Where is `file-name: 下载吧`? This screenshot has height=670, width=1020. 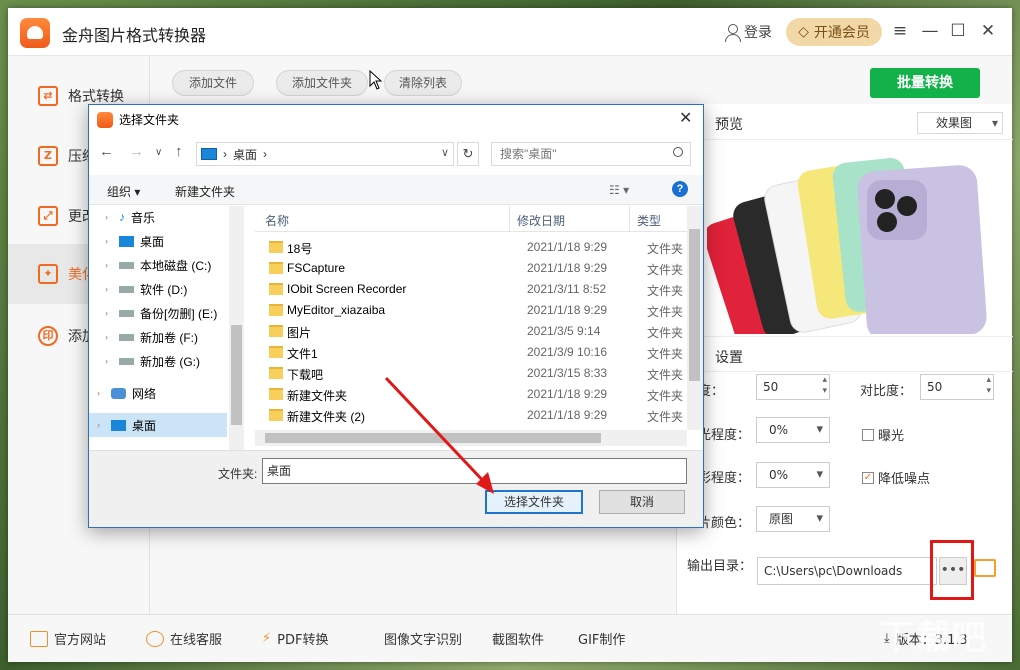 file-name: 下载吧 is located at coordinates (305, 375).